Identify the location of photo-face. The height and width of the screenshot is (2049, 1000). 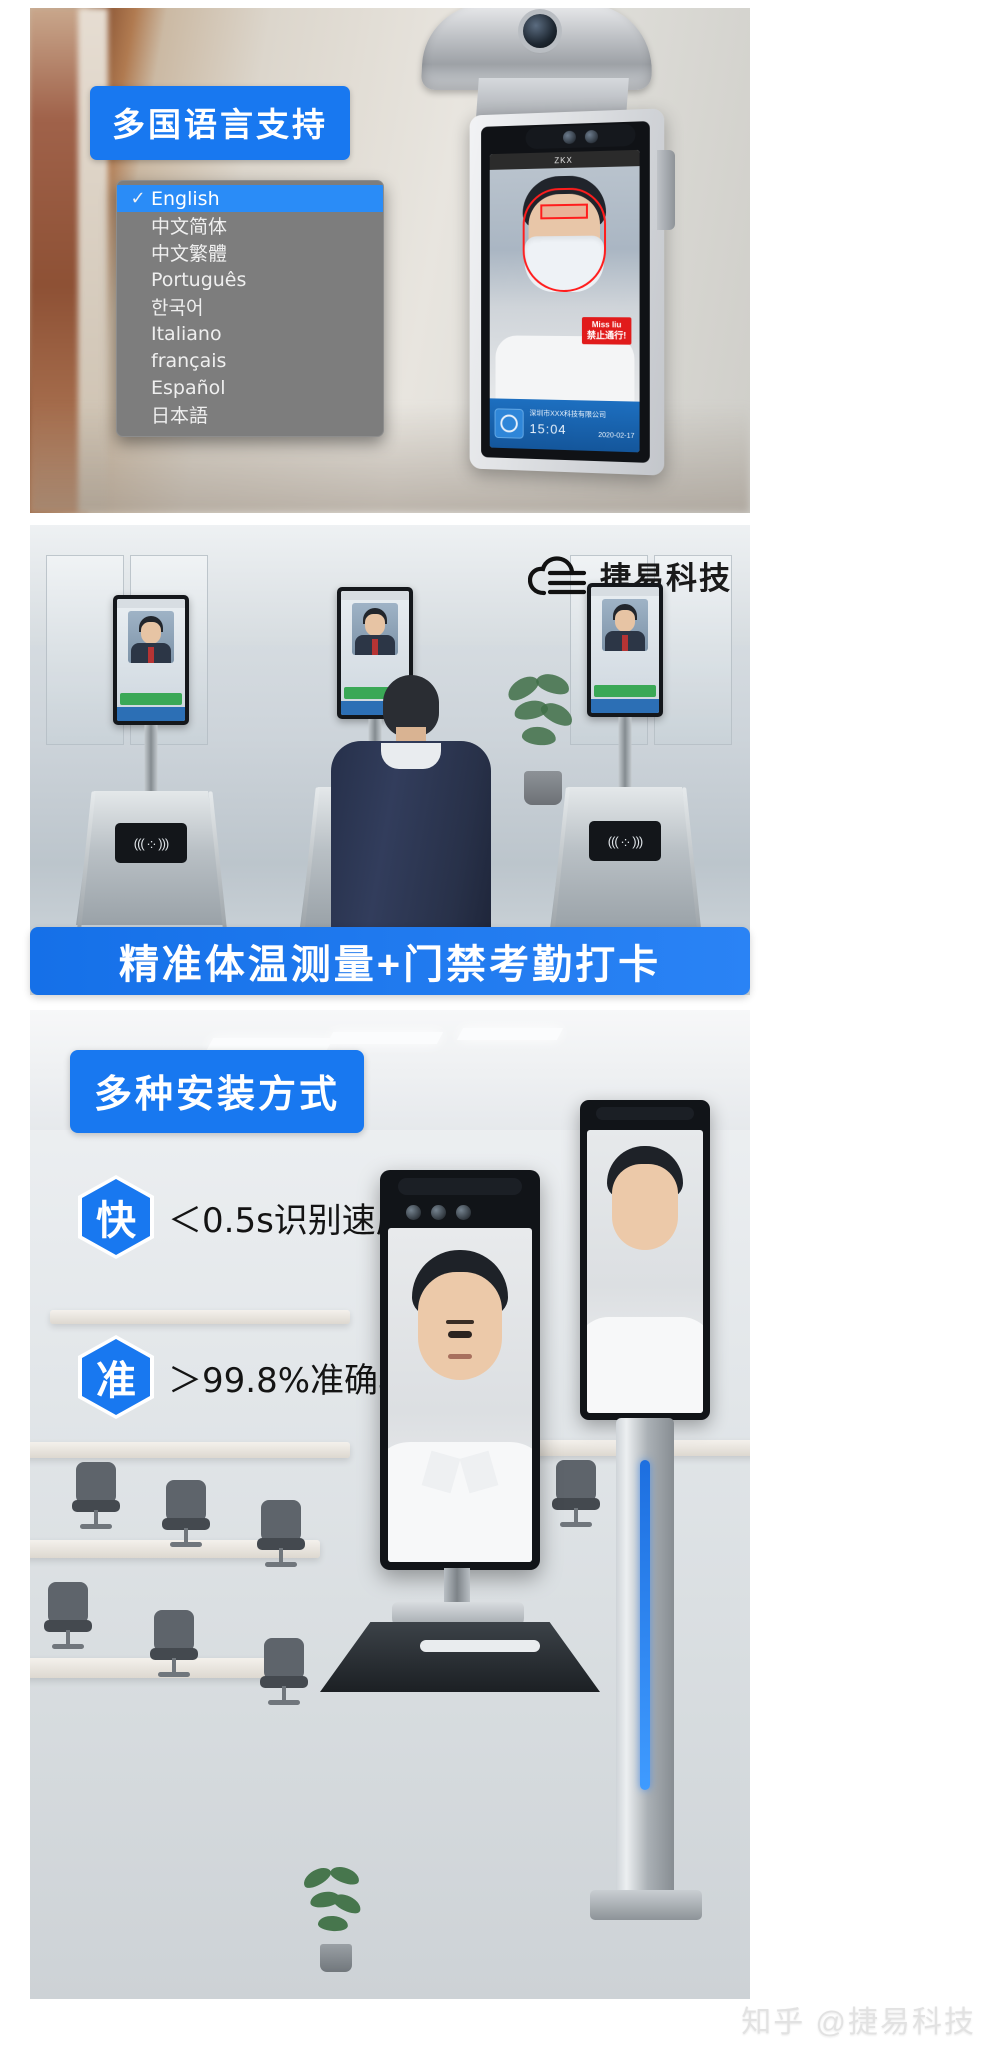
(375, 625).